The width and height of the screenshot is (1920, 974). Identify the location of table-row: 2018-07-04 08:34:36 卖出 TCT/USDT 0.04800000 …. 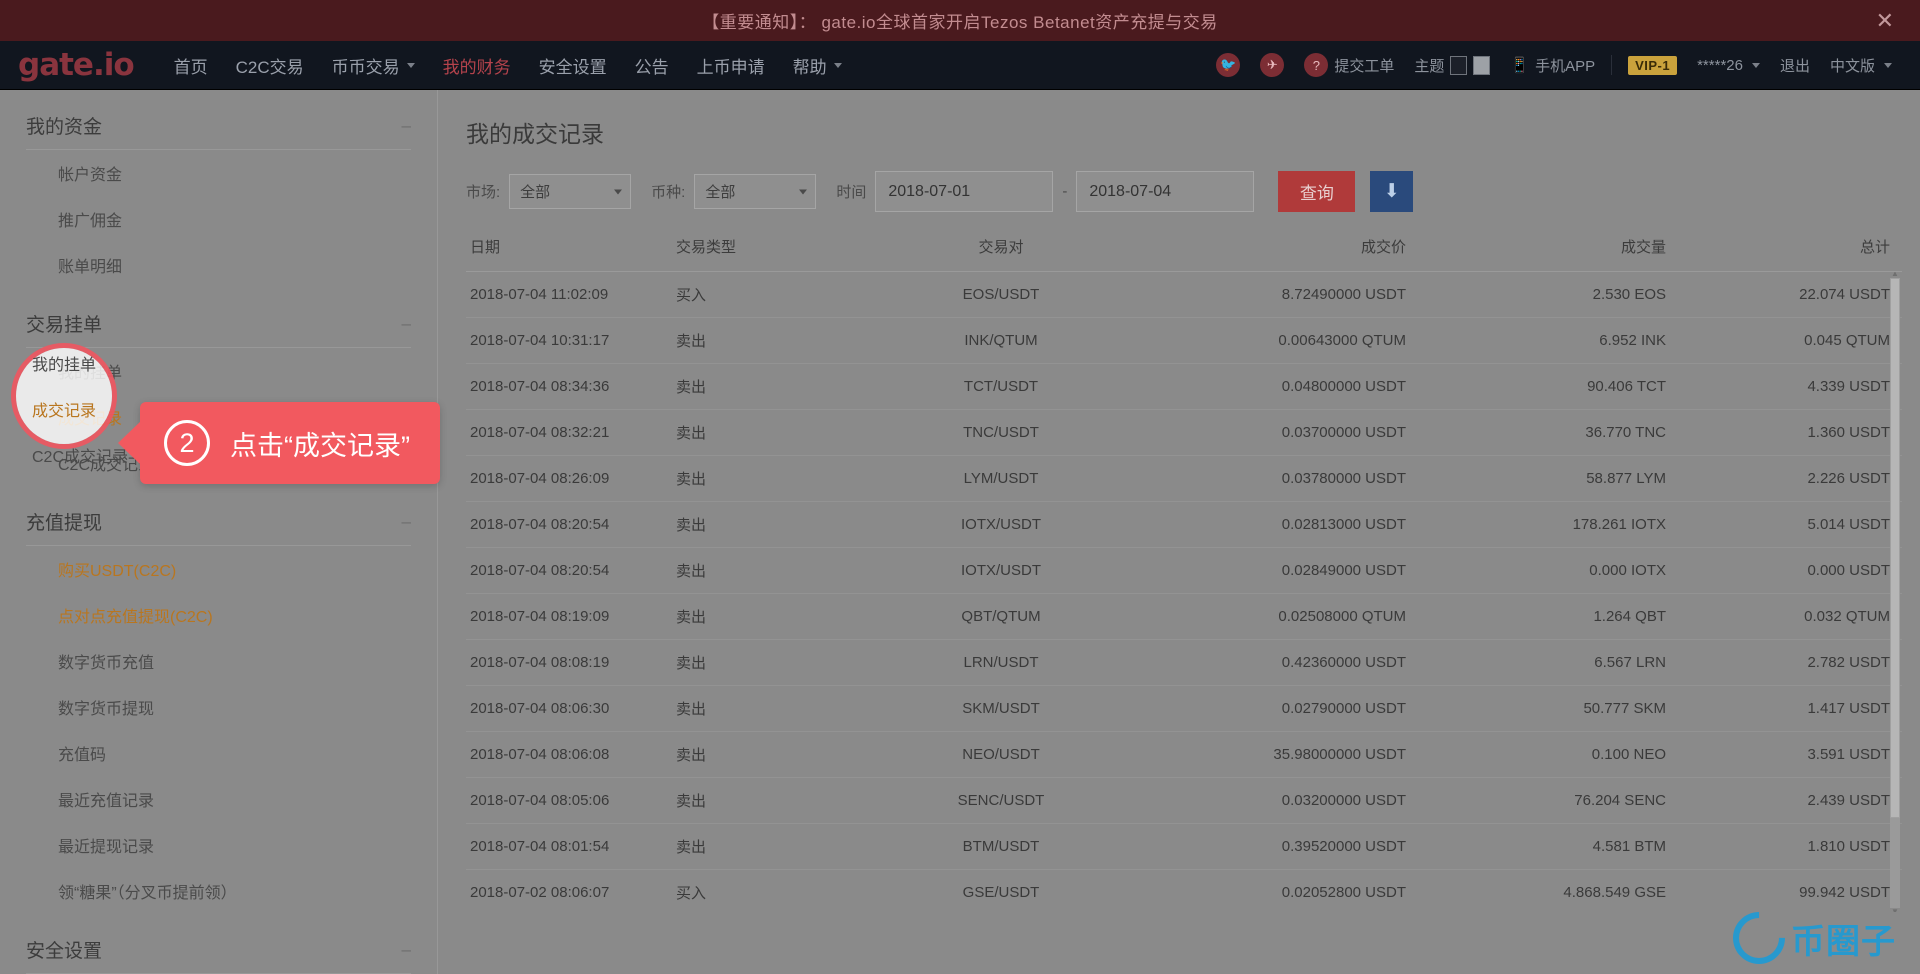
(1184, 386).